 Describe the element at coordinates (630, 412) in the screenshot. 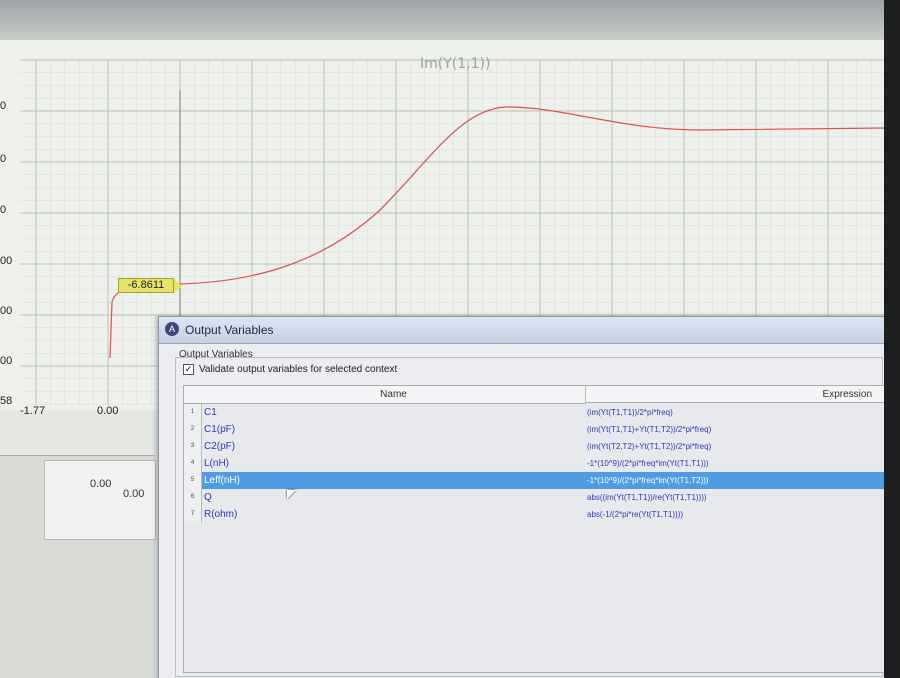

I see `variable-expression: (im(Yt(T1,T1))/2*pi*freq)` at that location.